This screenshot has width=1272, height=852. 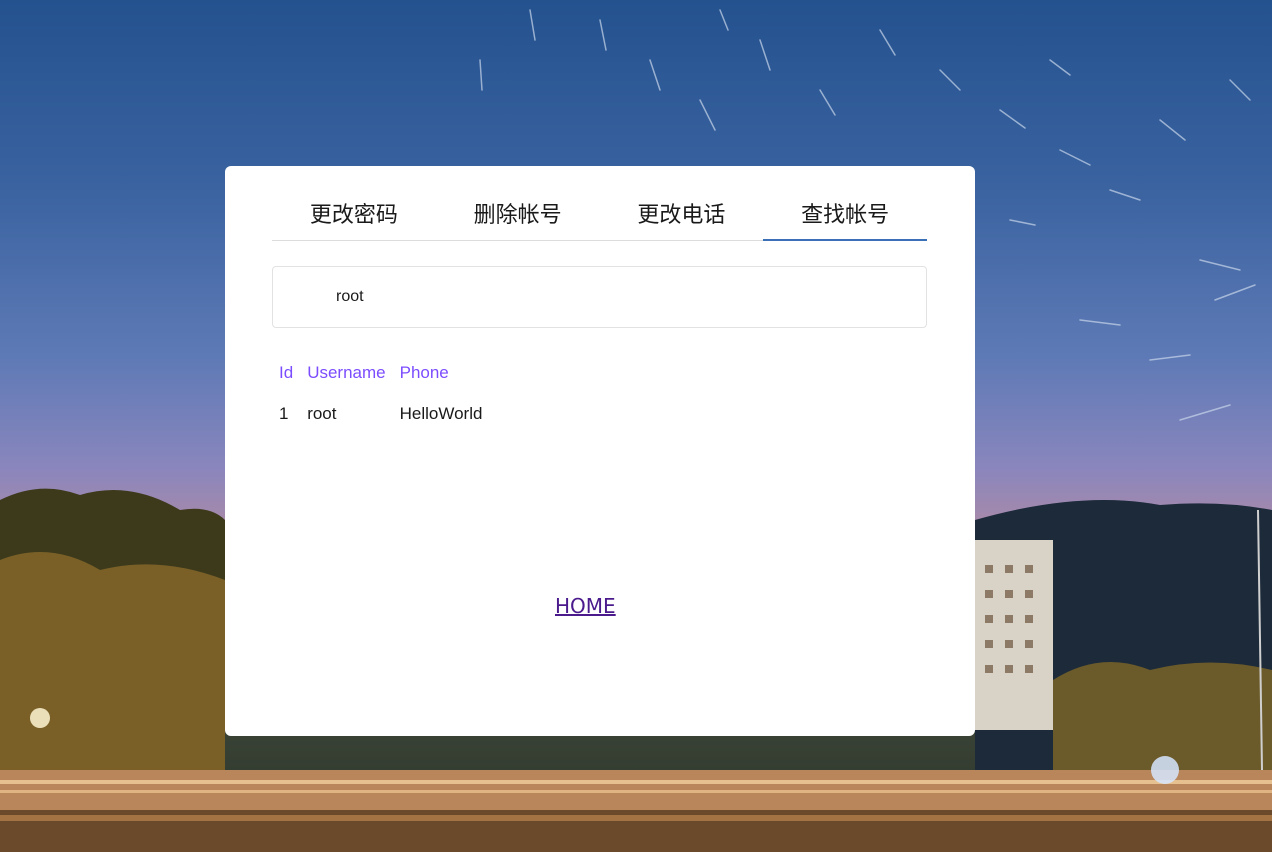 I want to click on tab-delete-account: 删除帐号, so click(x=518, y=218).